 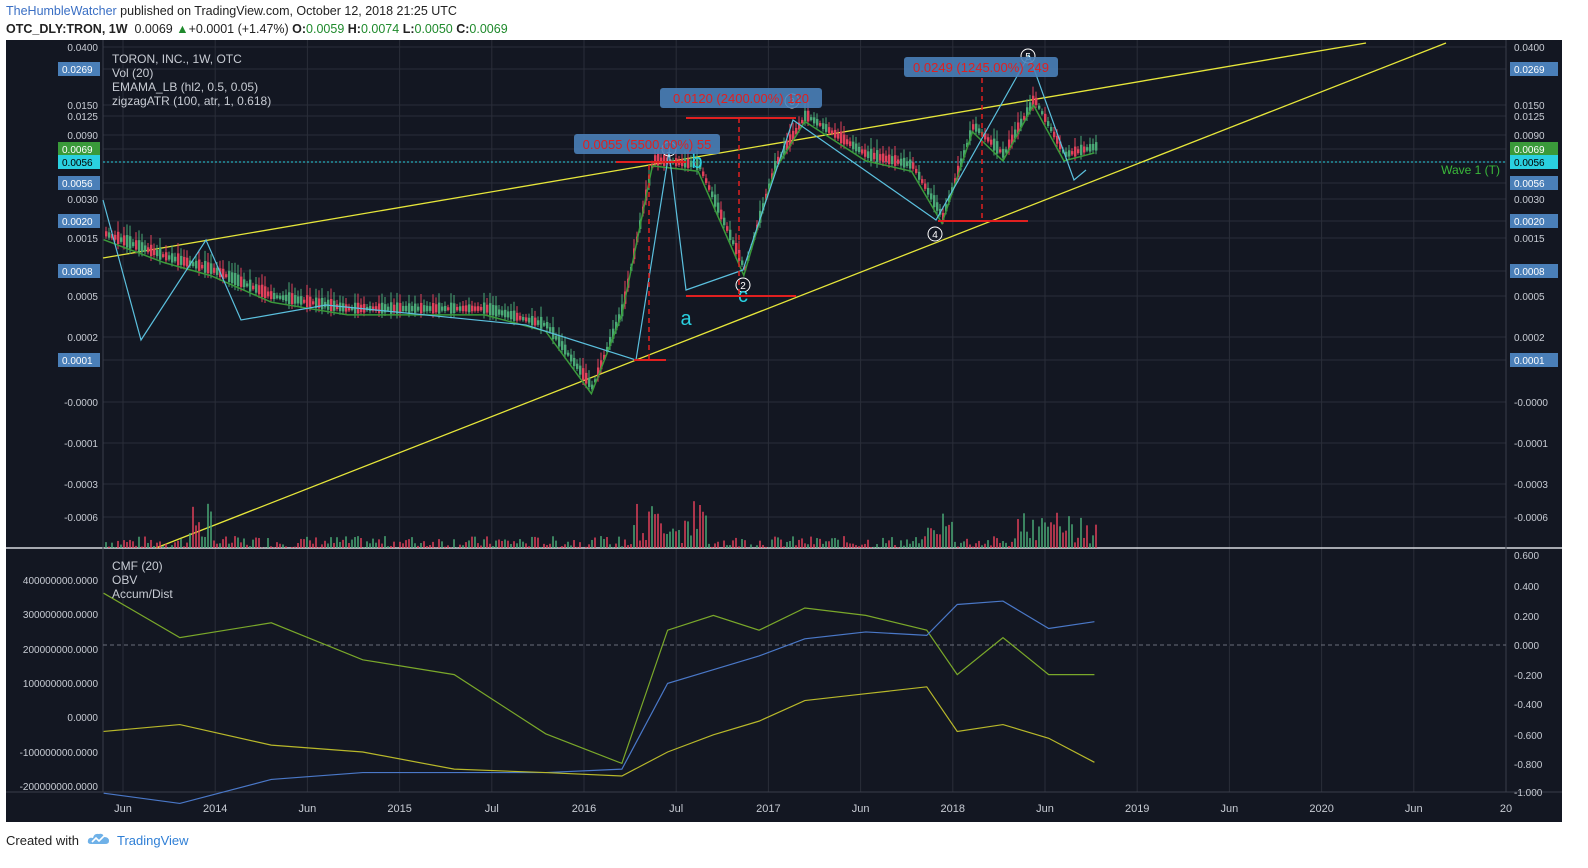 What do you see at coordinates (142, 594) in the screenshot?
I see `legend-accum-dist: Accum/Dist` at bounding box center [142, 594].